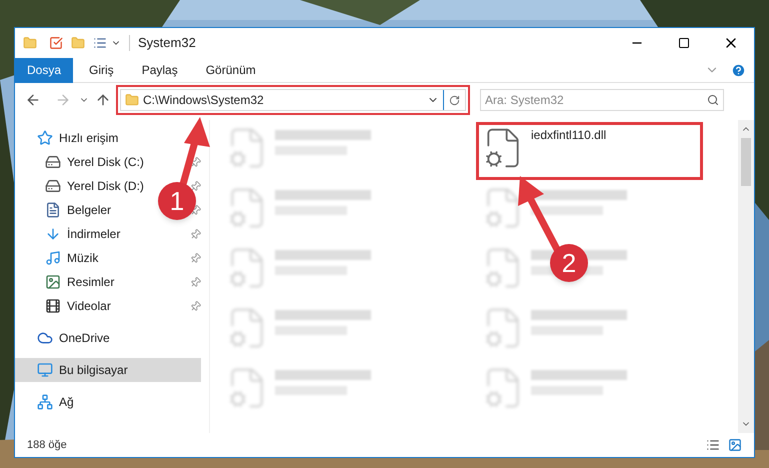 The width and height of the screenshot is (769, 468). What do you see at coordinates (132, 100) in the screenshot?
I see `folder-icon` at bounding box center [132, 100].